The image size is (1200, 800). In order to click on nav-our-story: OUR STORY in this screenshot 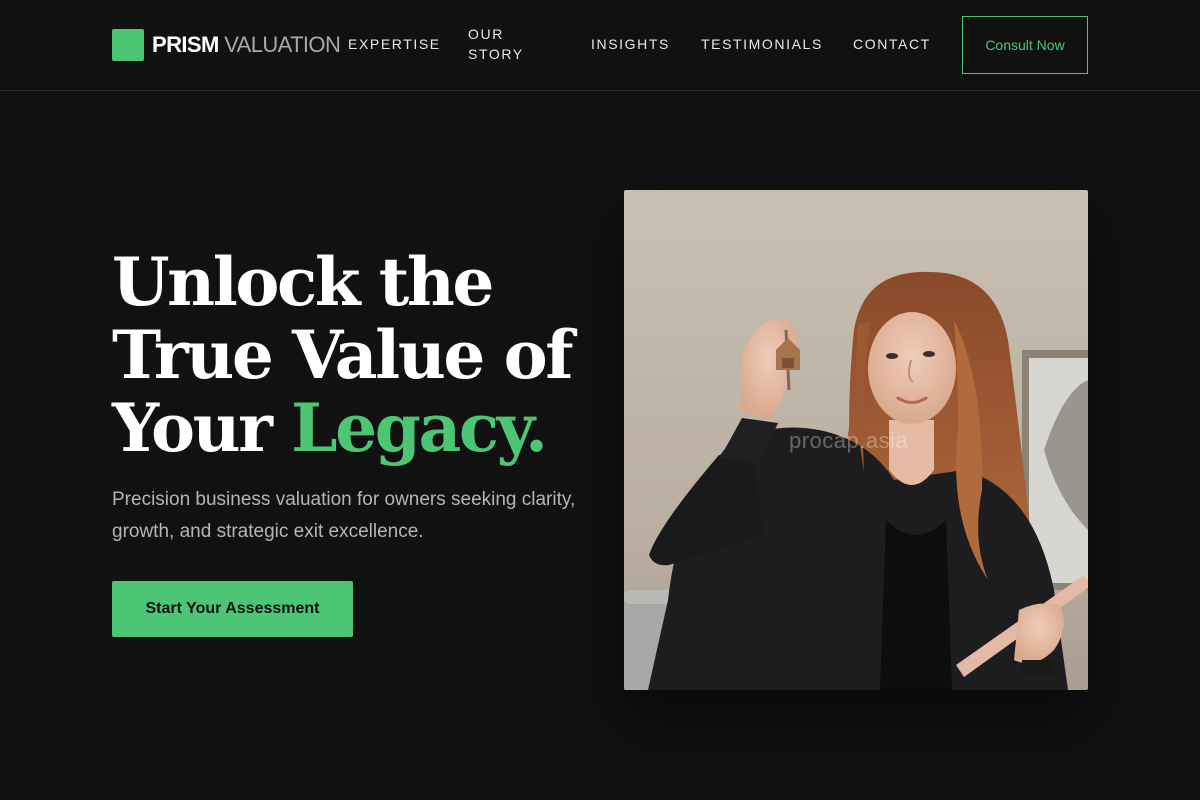, I will do `click(503, 44)`.